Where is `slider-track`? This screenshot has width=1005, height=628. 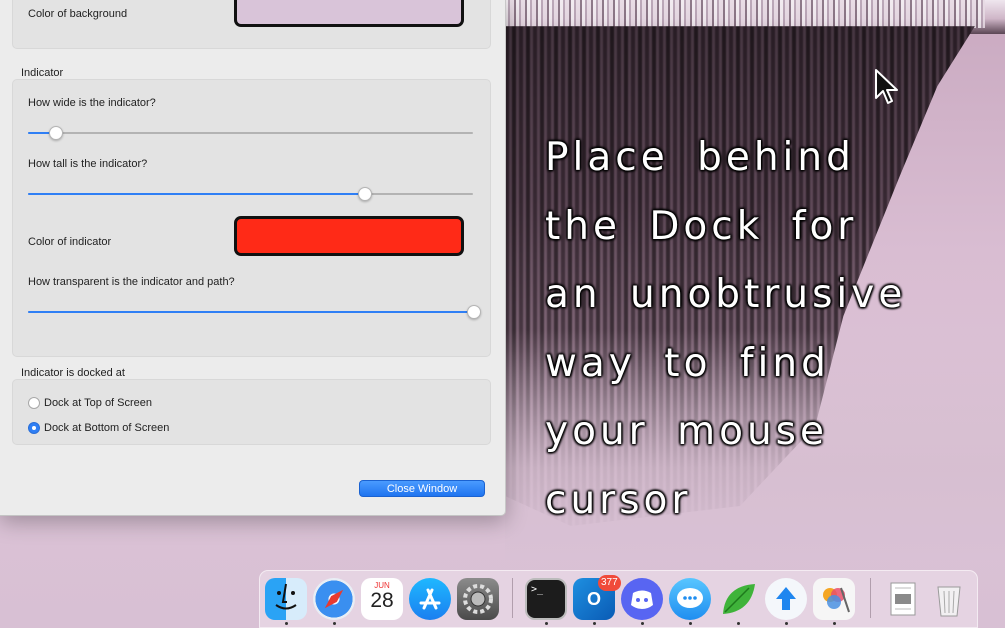
slider-track is located at coordinates (250, 133).